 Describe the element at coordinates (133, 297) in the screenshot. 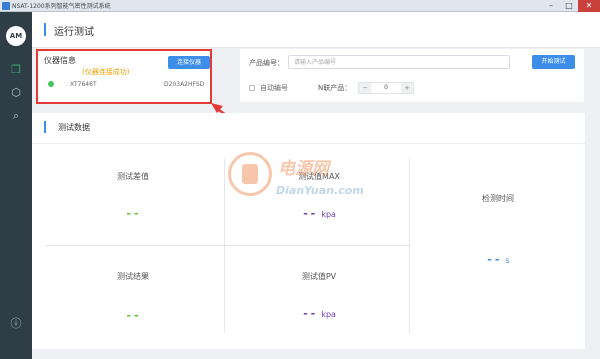

I see `metric-result: 测试结果 --` at that location.